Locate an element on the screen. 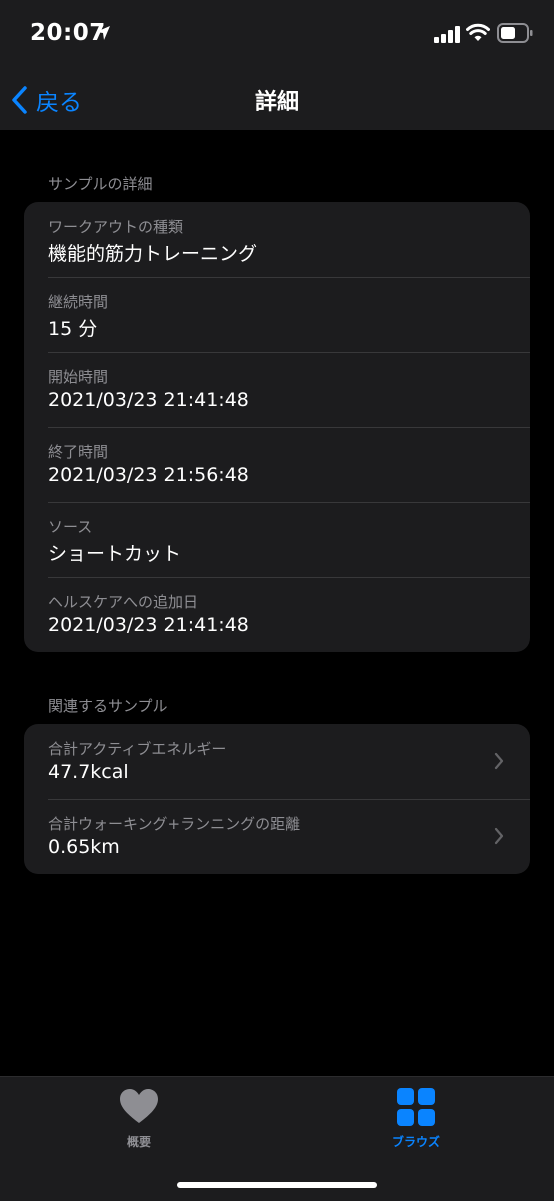 The image size is (554, 1201). tab-label: 概要 is located at coordinates (138, 1142).